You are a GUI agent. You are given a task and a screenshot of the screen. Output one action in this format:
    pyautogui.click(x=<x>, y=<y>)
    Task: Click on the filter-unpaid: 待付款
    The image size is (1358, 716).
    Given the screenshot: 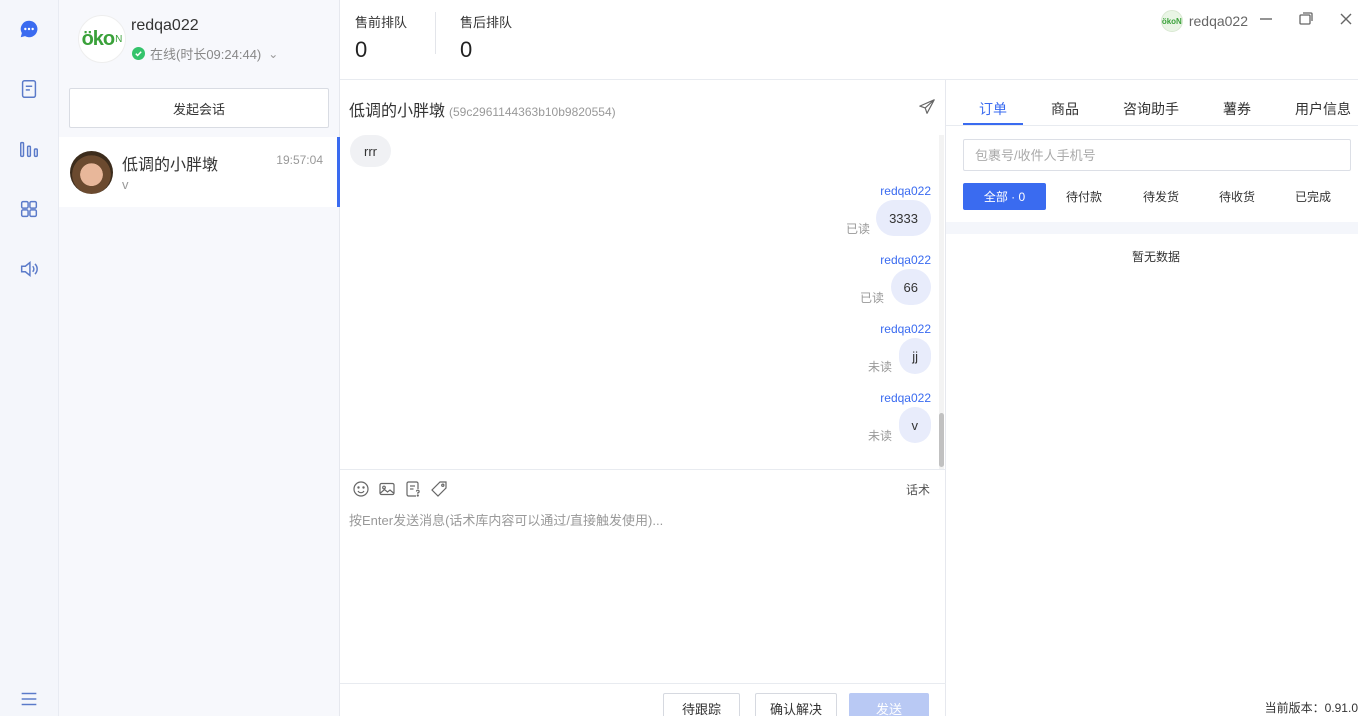 What is the action you would take?
    pyautogui.click(x=1084, y=196)
    